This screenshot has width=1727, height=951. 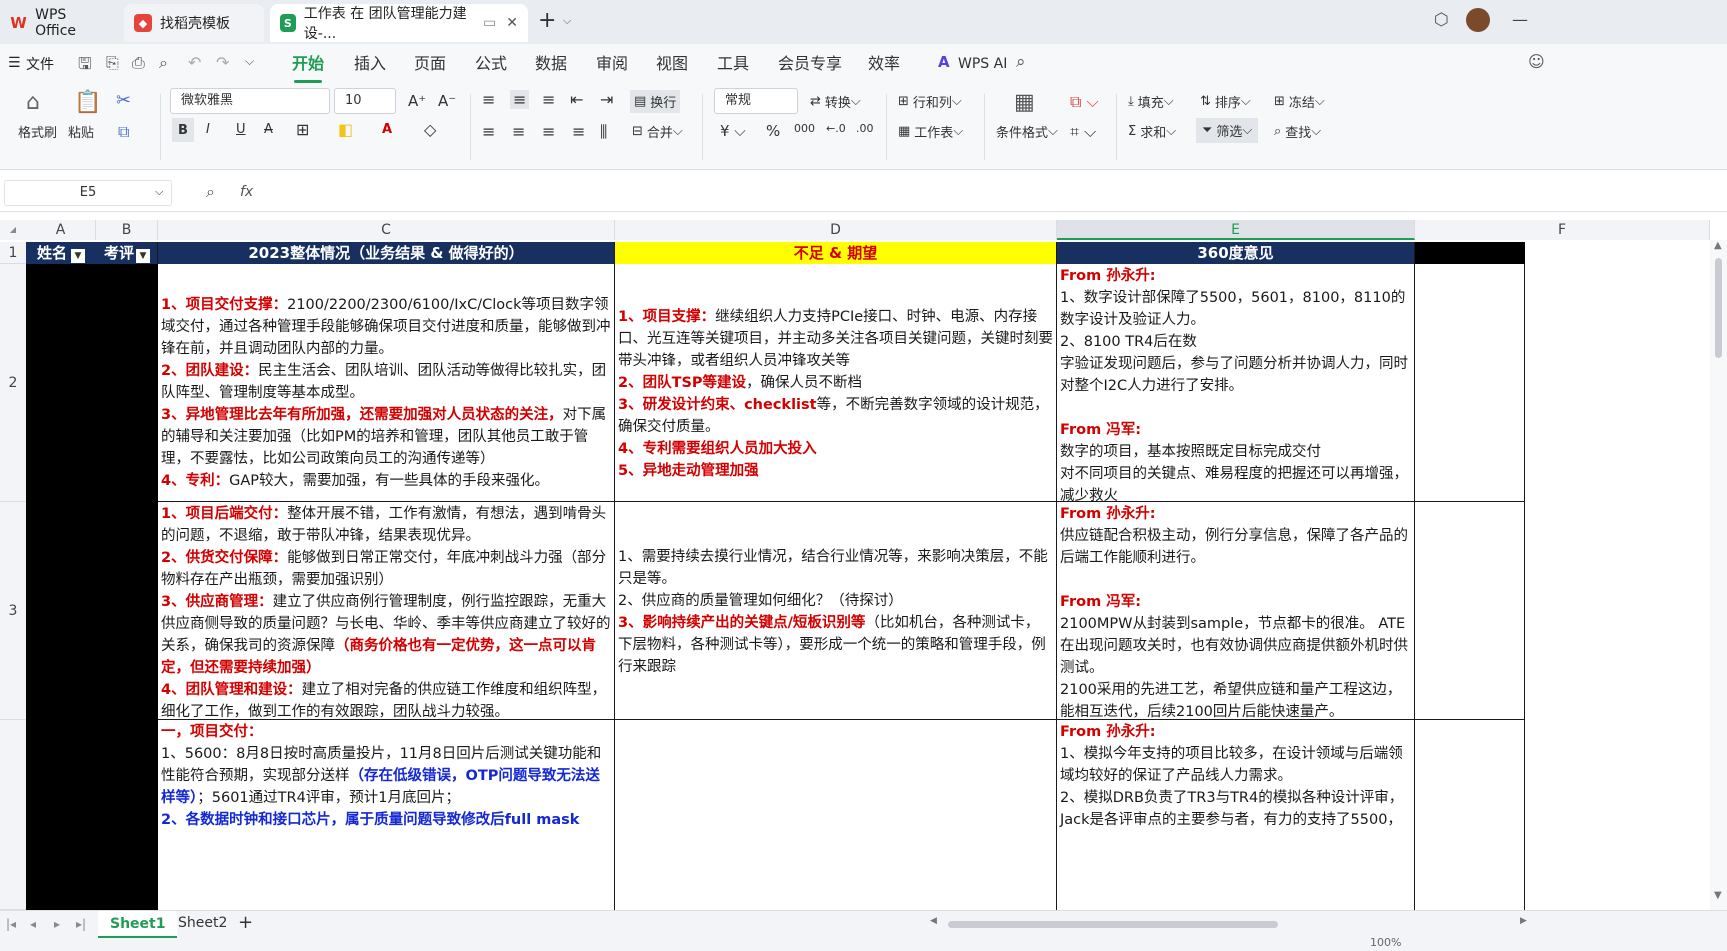 What do you see at coordinates (33, 924) in the screenshot?
I see `prev-sheet-icon: ◂` at bounding box center [33, 924].